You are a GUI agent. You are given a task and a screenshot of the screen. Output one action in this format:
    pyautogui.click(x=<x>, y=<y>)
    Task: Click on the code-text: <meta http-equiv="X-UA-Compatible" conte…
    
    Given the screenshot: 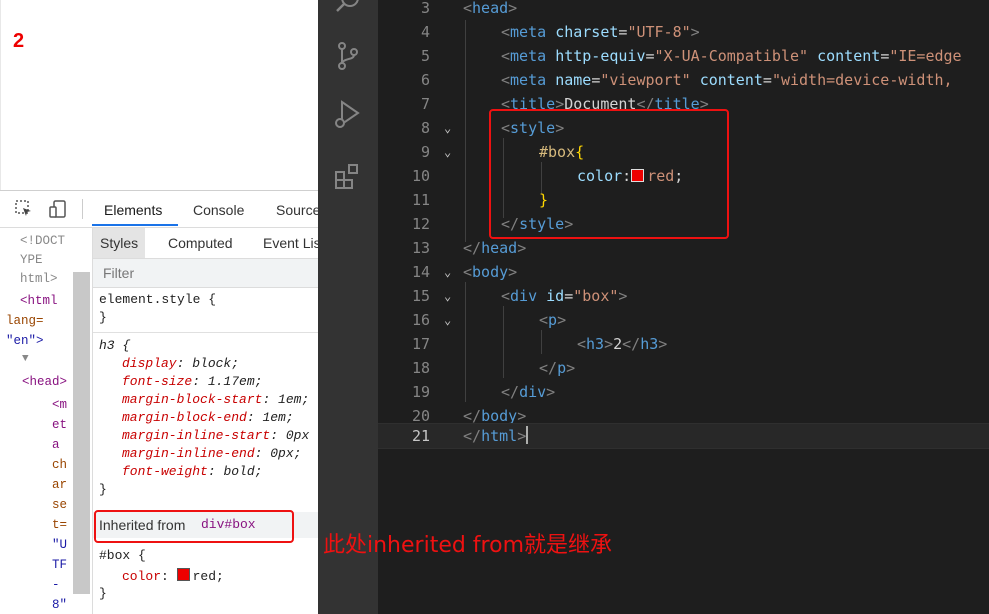 What is the action you would take?
    pyautogui.click(x=731, y=56)
    